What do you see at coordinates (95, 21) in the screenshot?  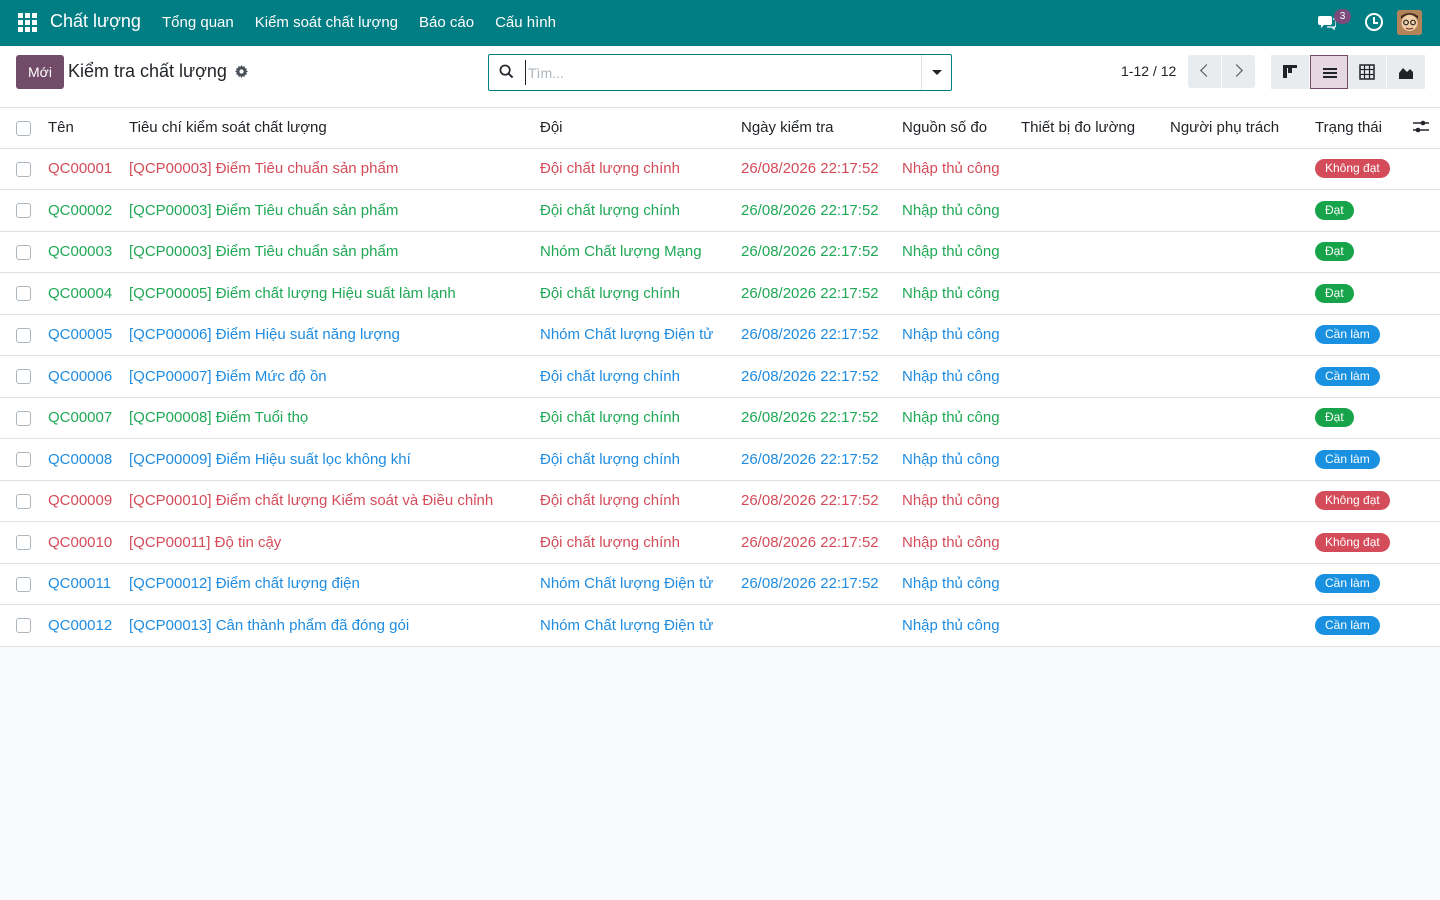 I see `app-brand: Chất lượng` at bounding box center [95, 21].